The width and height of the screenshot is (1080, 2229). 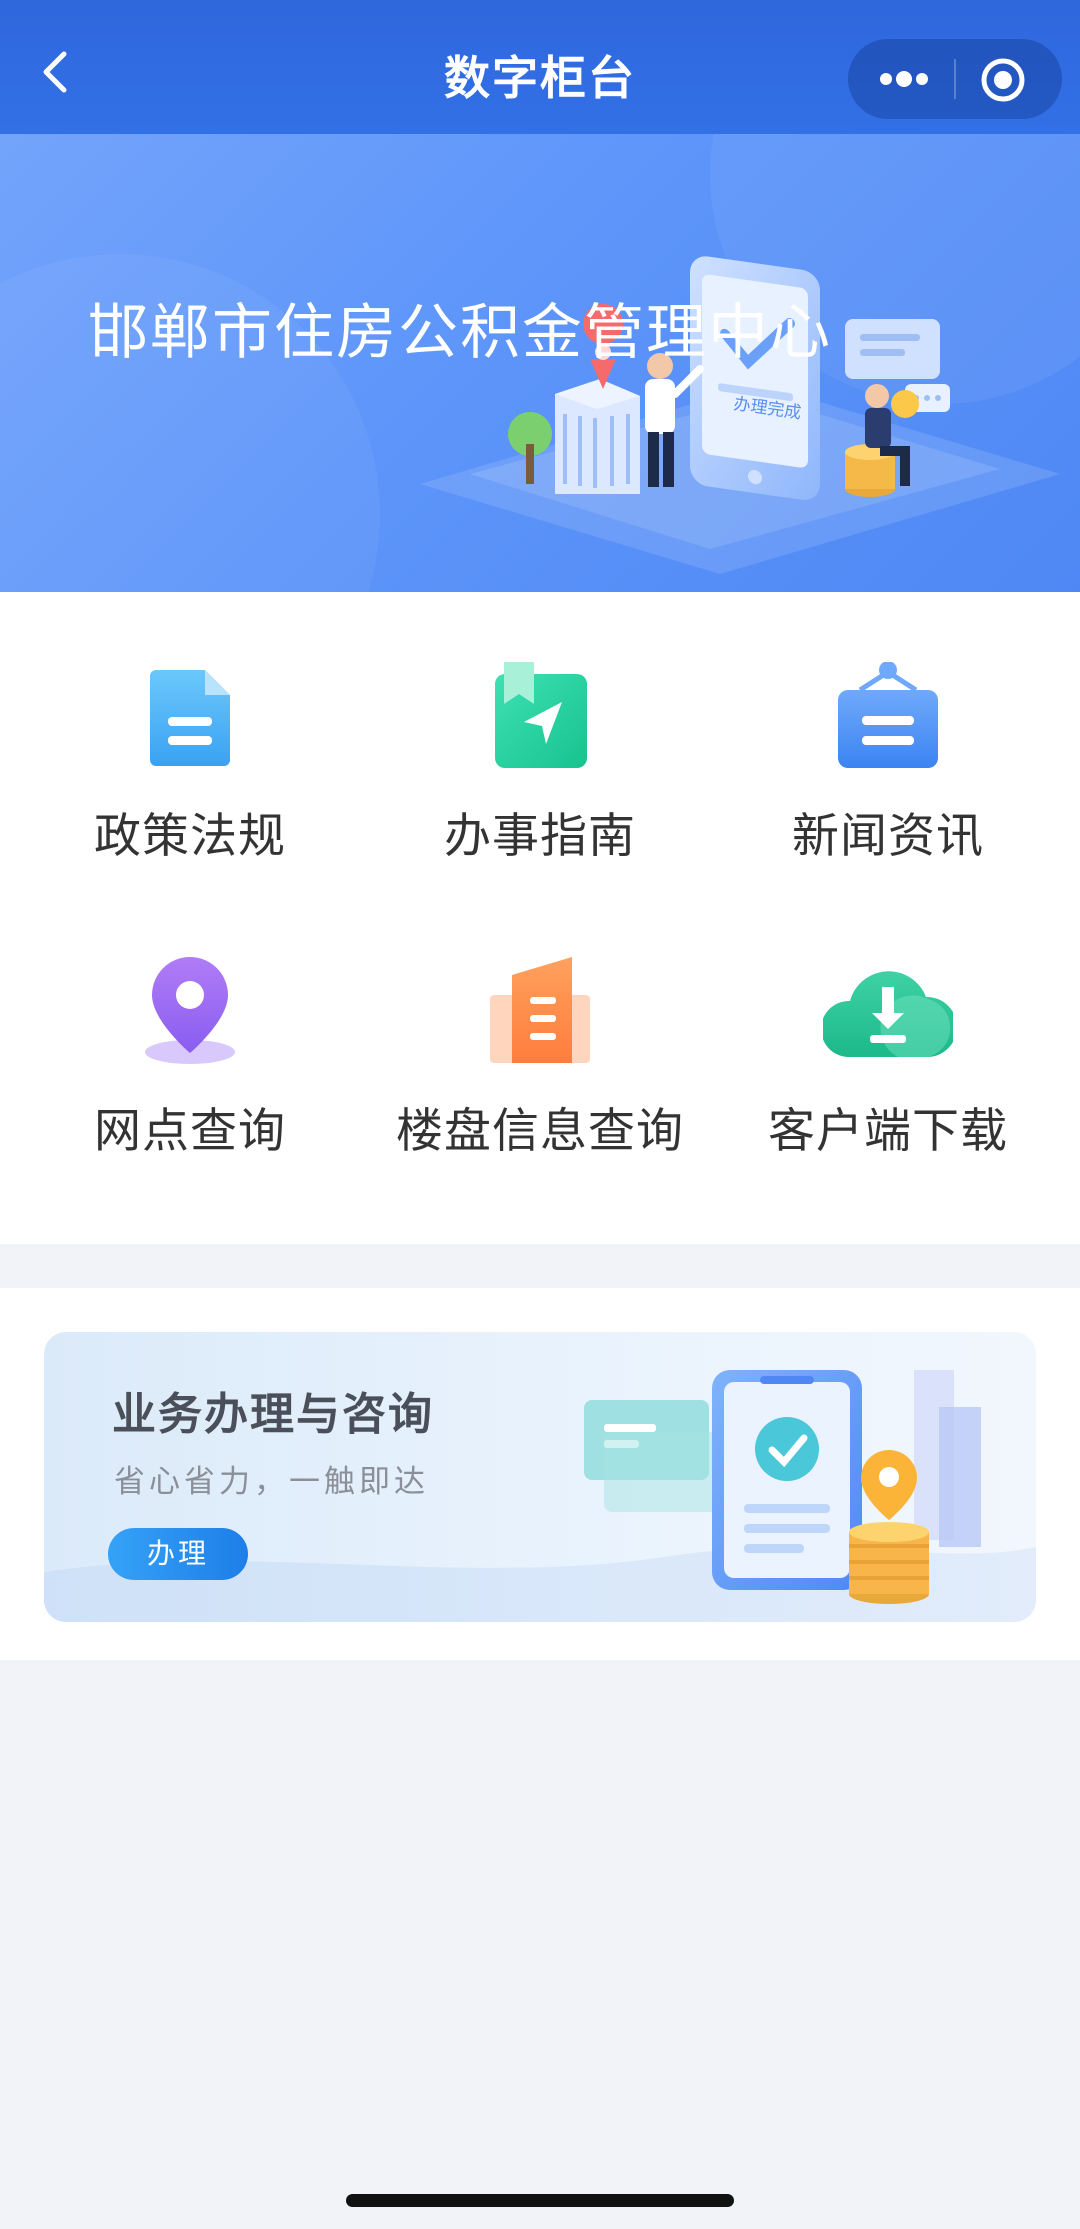 What do you see at coordinates (190, 836) in the screenshot?
I see `menu-item-label: 政策法规` at bounding box center [190, 836].